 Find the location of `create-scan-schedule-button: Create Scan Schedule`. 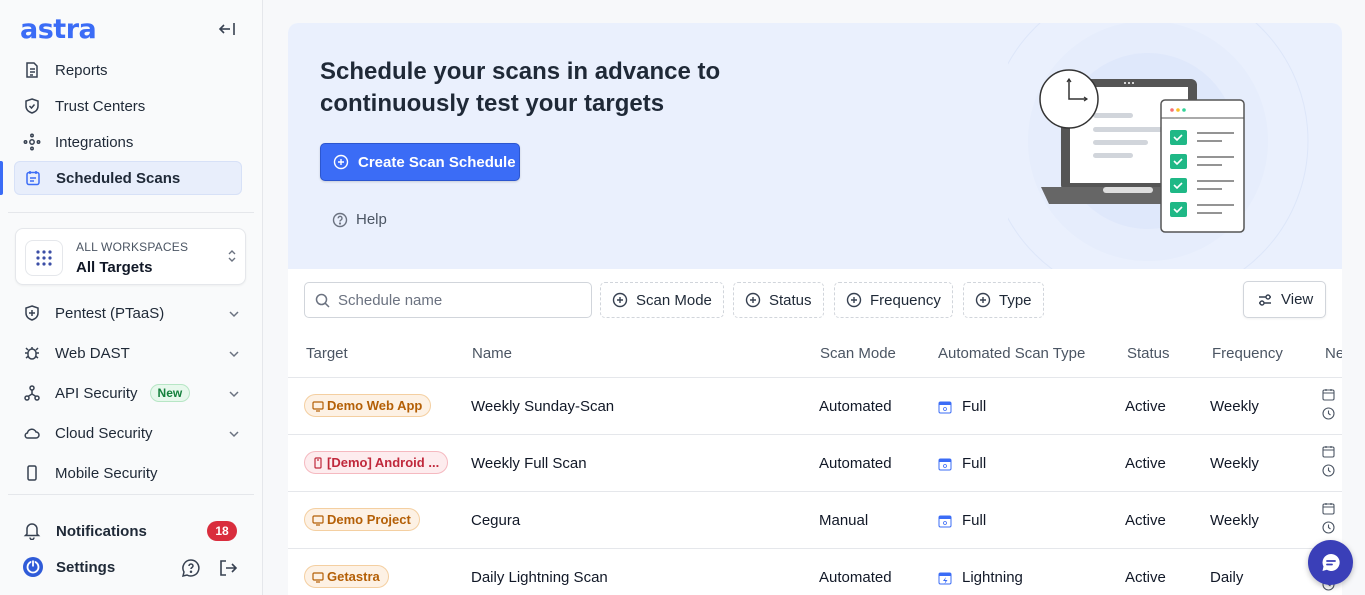

create-scan-schedule-button: Create Scan Schedule is located at coordinates (420, 162).